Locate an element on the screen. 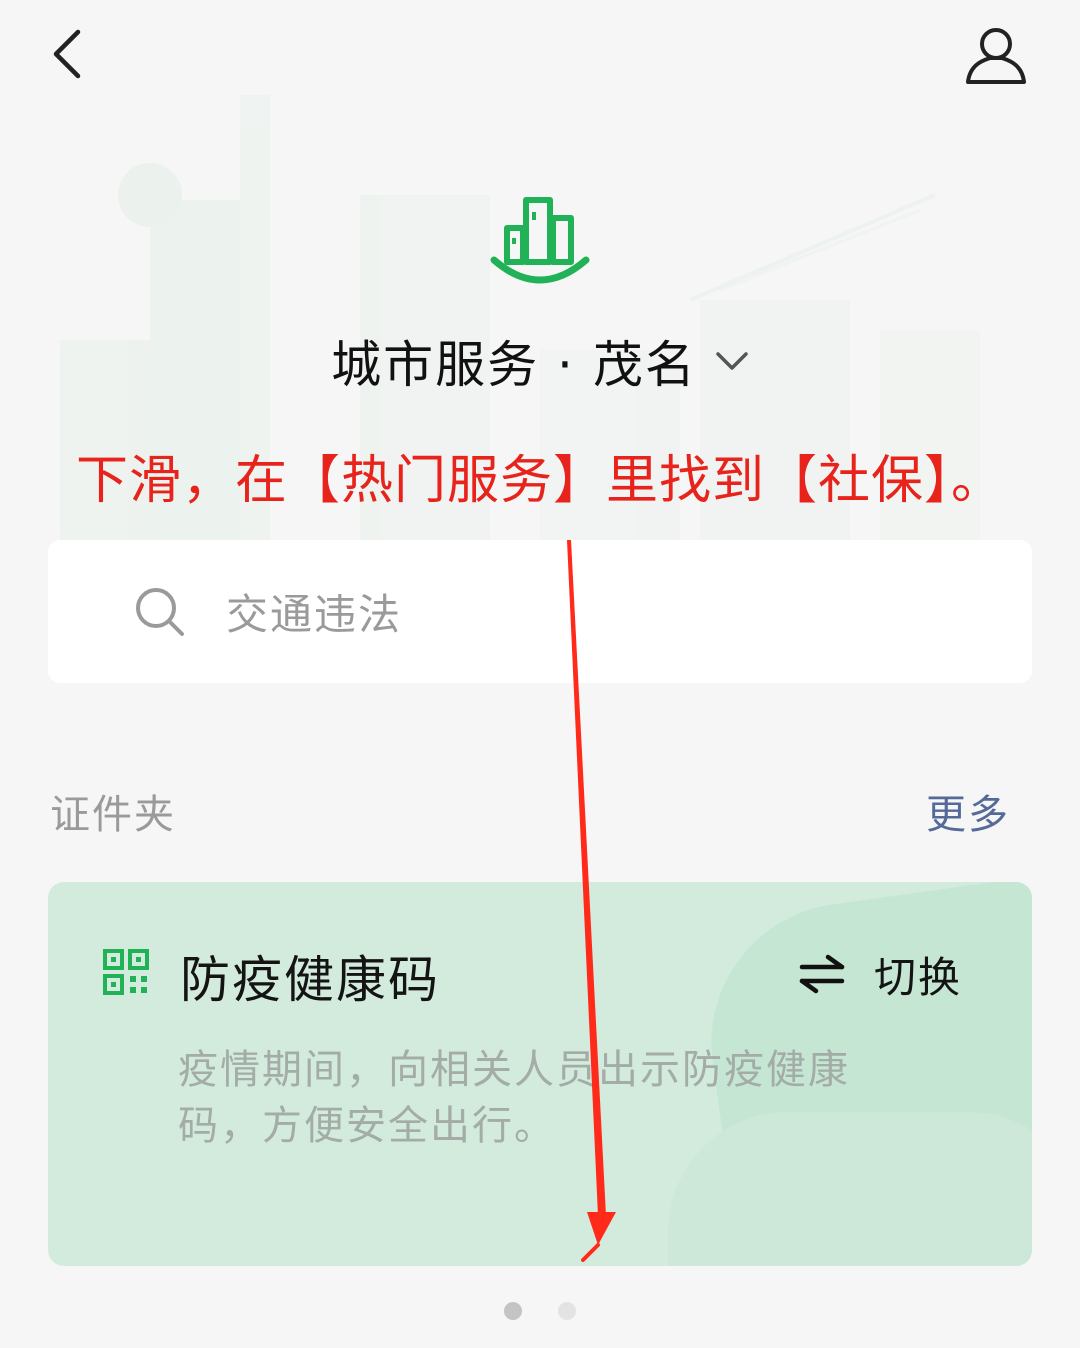  more-link: 更多 is located at coordinates (968, 811).